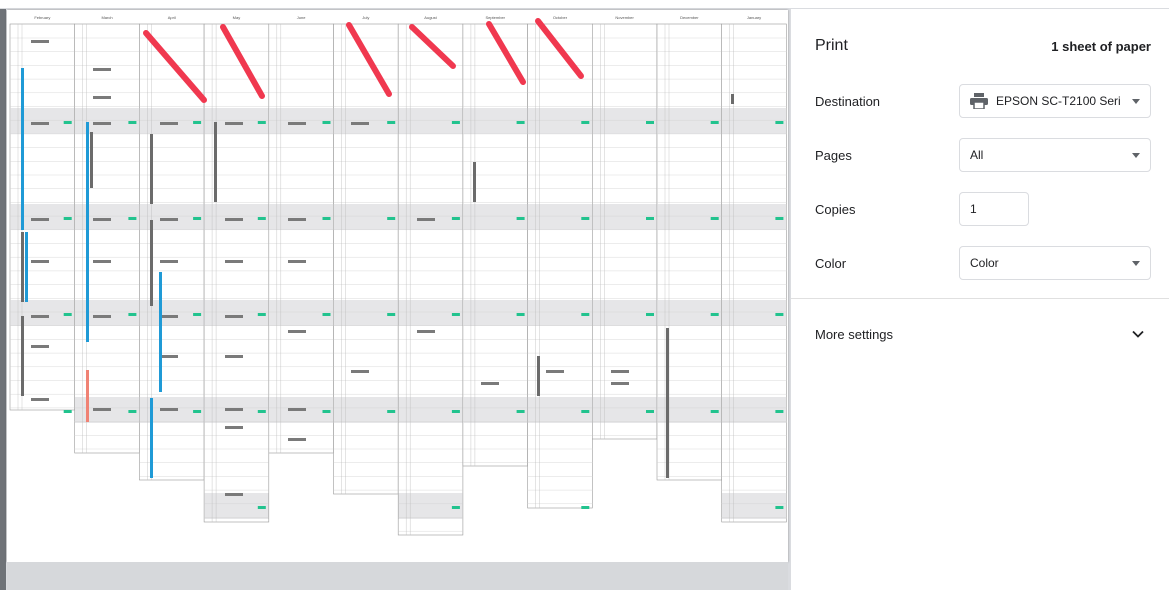  What do you see at coordinates (3, 299) in the screenshot?
I see `preview-edge` at bounding box center [3, 299].